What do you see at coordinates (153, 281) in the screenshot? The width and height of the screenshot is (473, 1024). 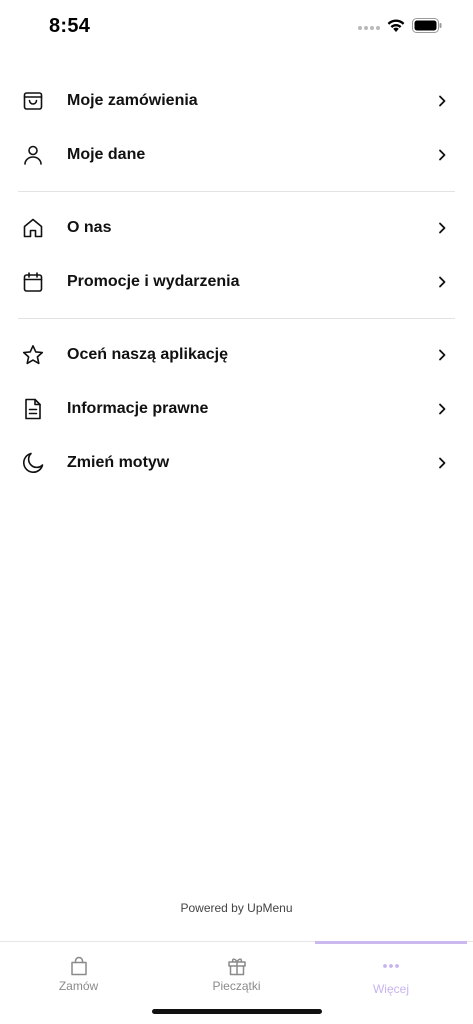 I see `menu-item-label: Promocje i wydarzenia` at bounding box center [153, 281].